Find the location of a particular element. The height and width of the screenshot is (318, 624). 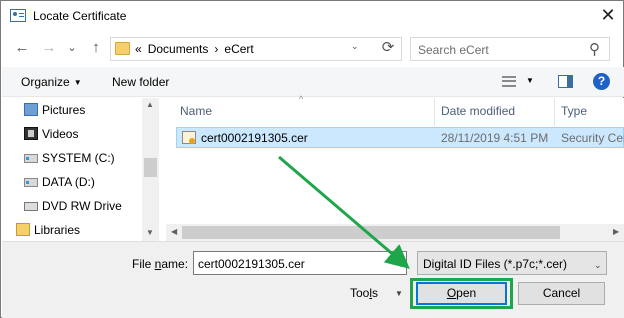

column-header-type: Type is located at coordinates (574, 111).